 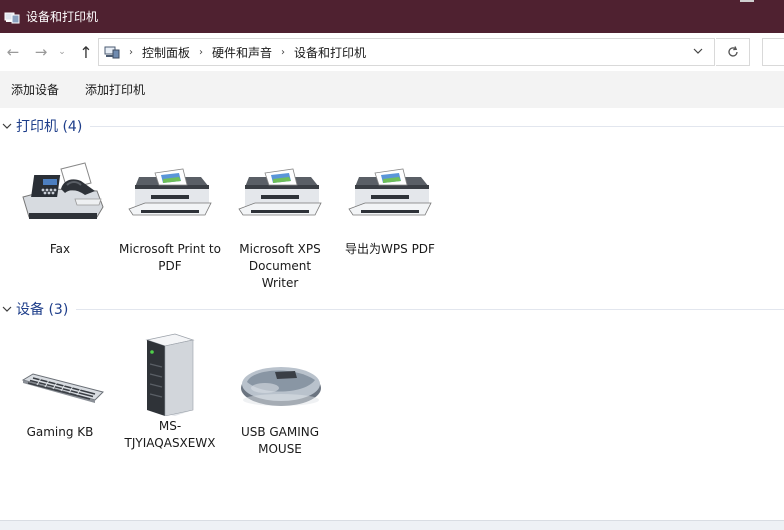 What do you see at coordinates (392, 525) in the screenshot?
I see `status-bar` at bounding box center [392, 525].